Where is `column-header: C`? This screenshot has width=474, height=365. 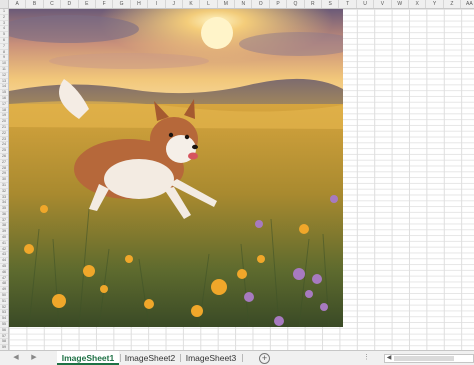 column-header: C is located at coordinates (53, 4).